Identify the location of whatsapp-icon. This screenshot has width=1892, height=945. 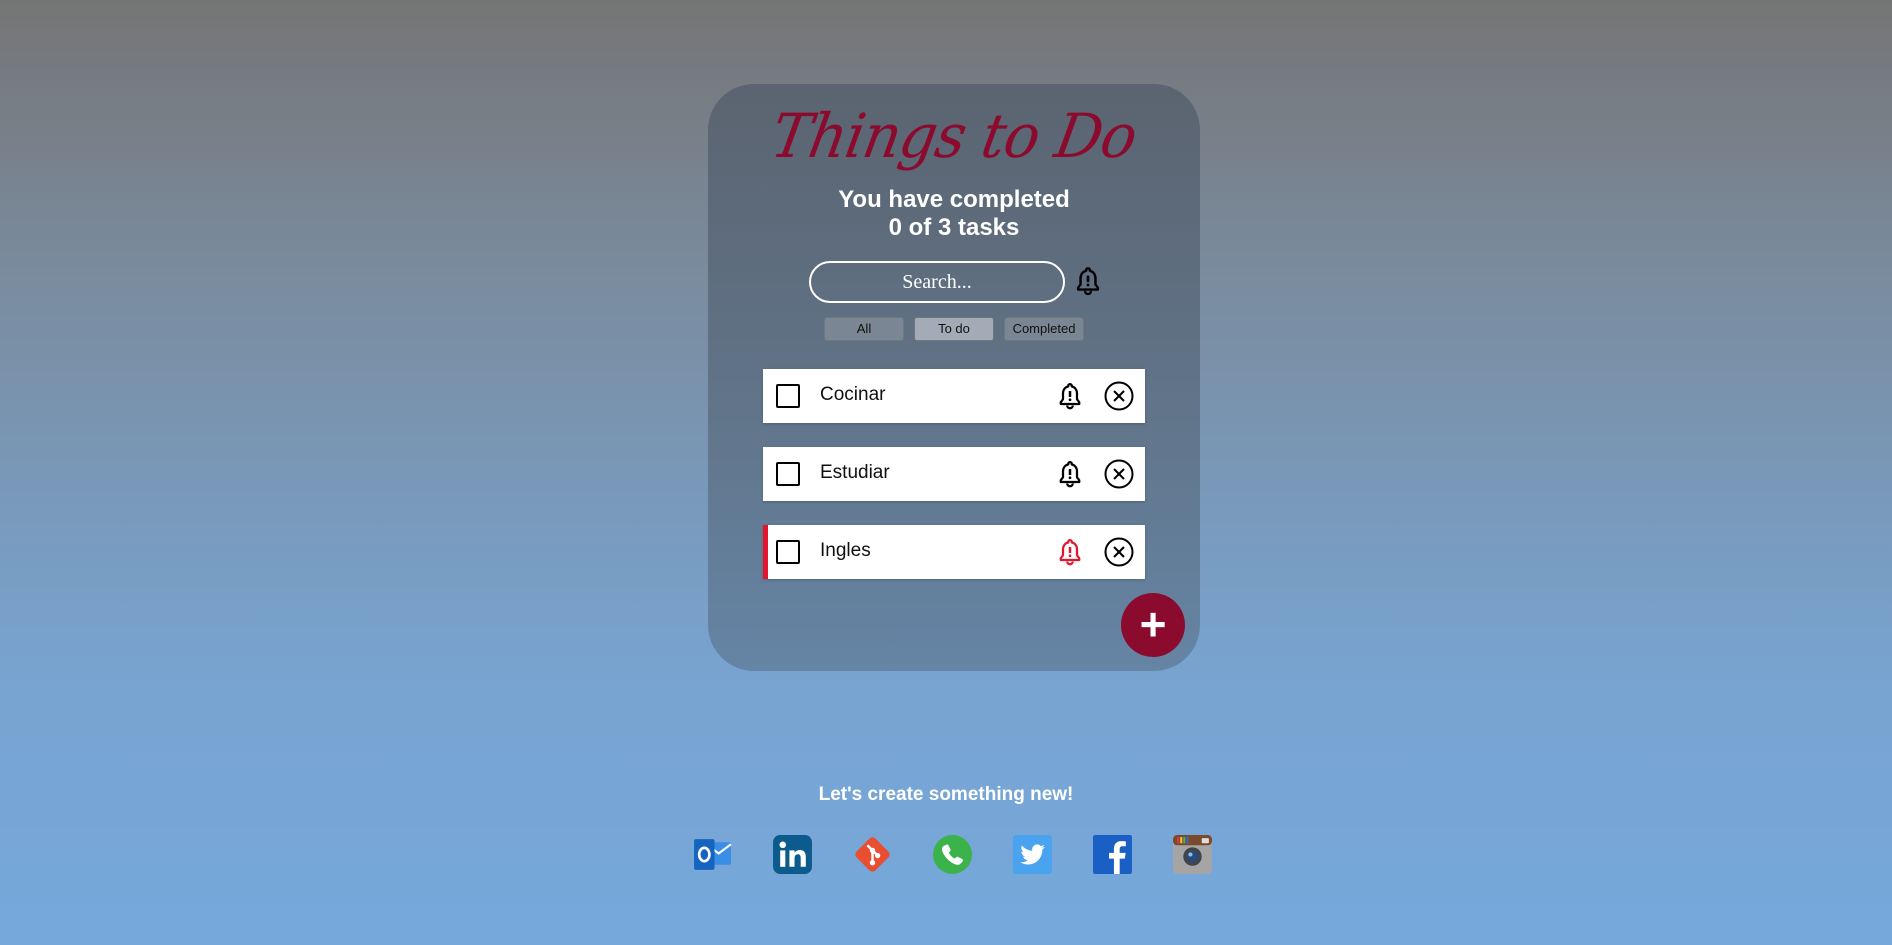
(952, 854).